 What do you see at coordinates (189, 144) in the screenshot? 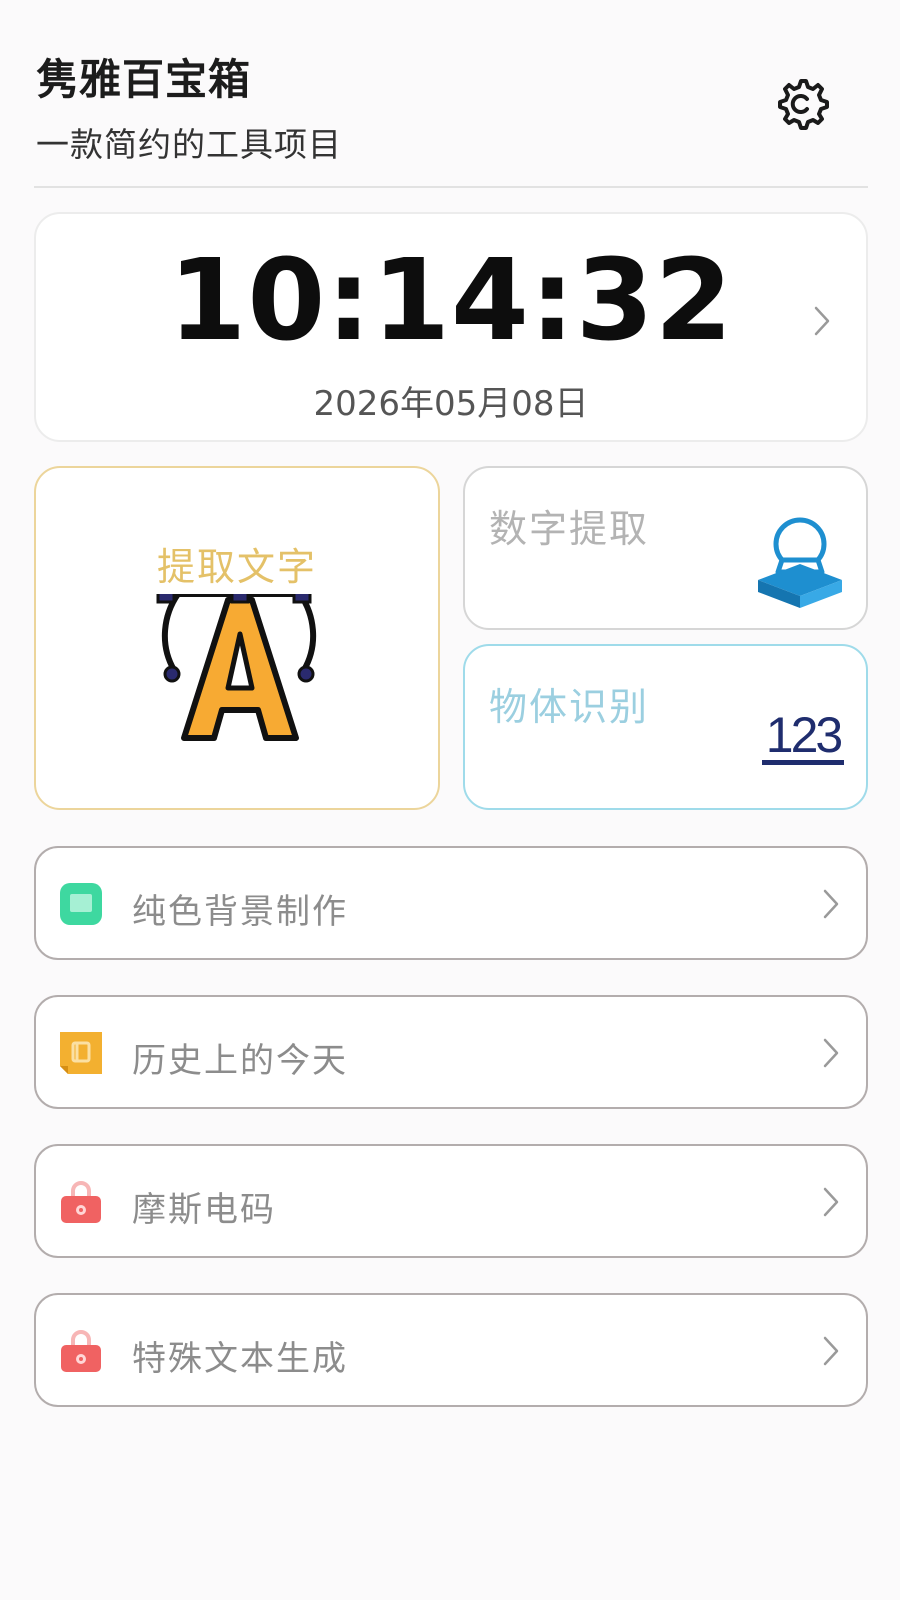
I see `app-subtitle: 一款简约的工具项目` at bounding box center [189, 144].